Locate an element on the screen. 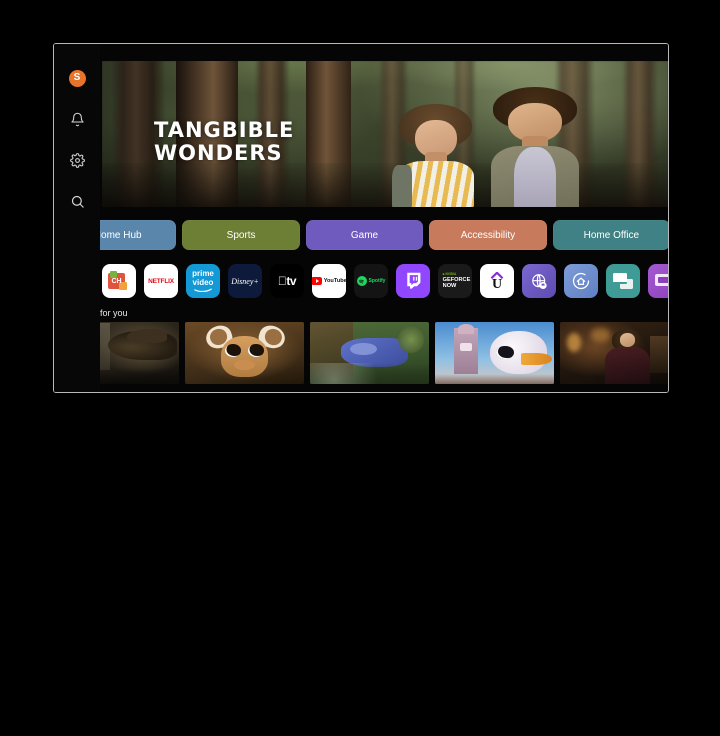 Image resolution: width=720 pixels, height=736 pixels. category-label: Home Office is located at coordinates (611, 235).